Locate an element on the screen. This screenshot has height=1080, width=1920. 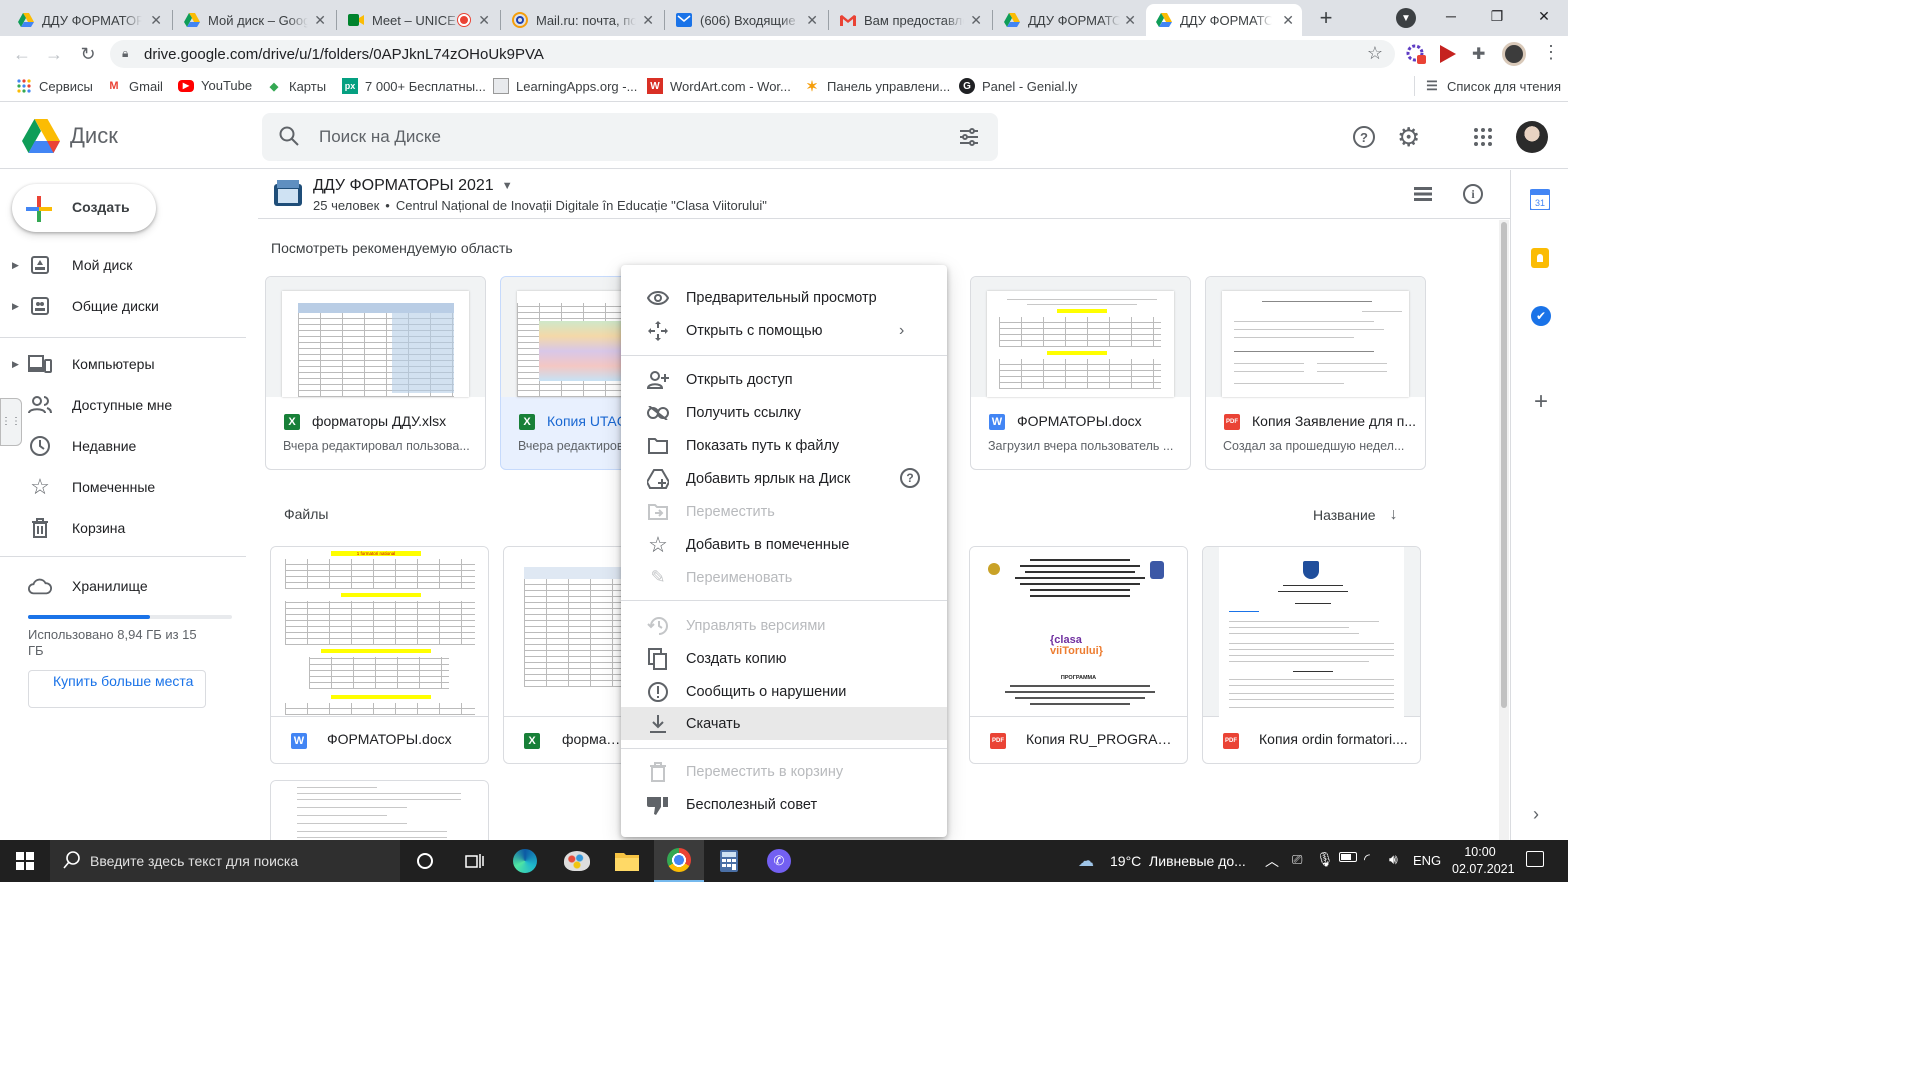
edge-icon is located at coordinates (525, 861).